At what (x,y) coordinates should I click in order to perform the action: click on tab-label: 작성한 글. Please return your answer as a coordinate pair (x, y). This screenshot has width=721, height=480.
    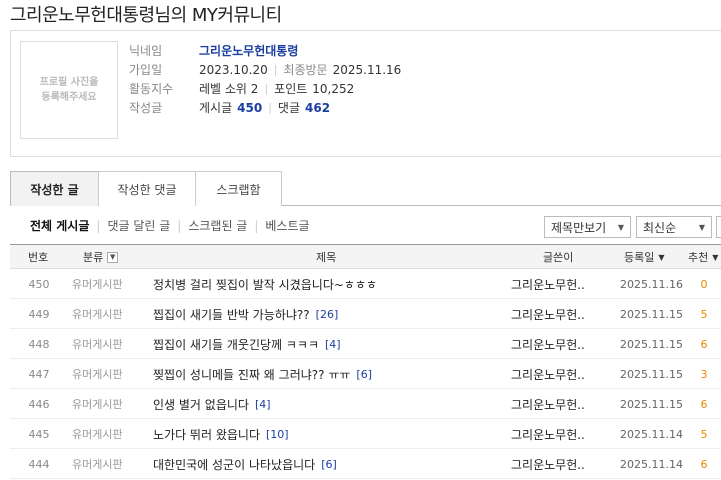
    Looking at the image, I should click on (54, 189).